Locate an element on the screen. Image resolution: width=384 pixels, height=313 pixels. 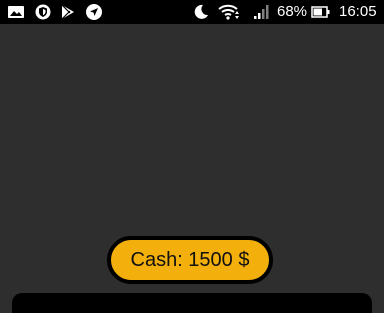
wifi-icon is located at coordinates (228, 12).